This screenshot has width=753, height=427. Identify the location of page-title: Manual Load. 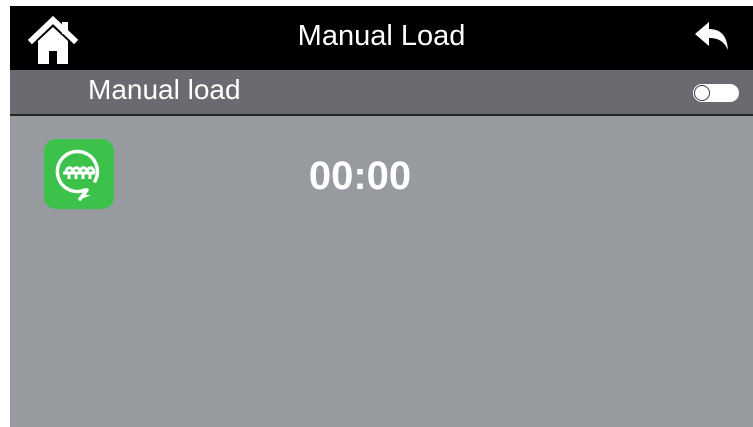
(381, 36).